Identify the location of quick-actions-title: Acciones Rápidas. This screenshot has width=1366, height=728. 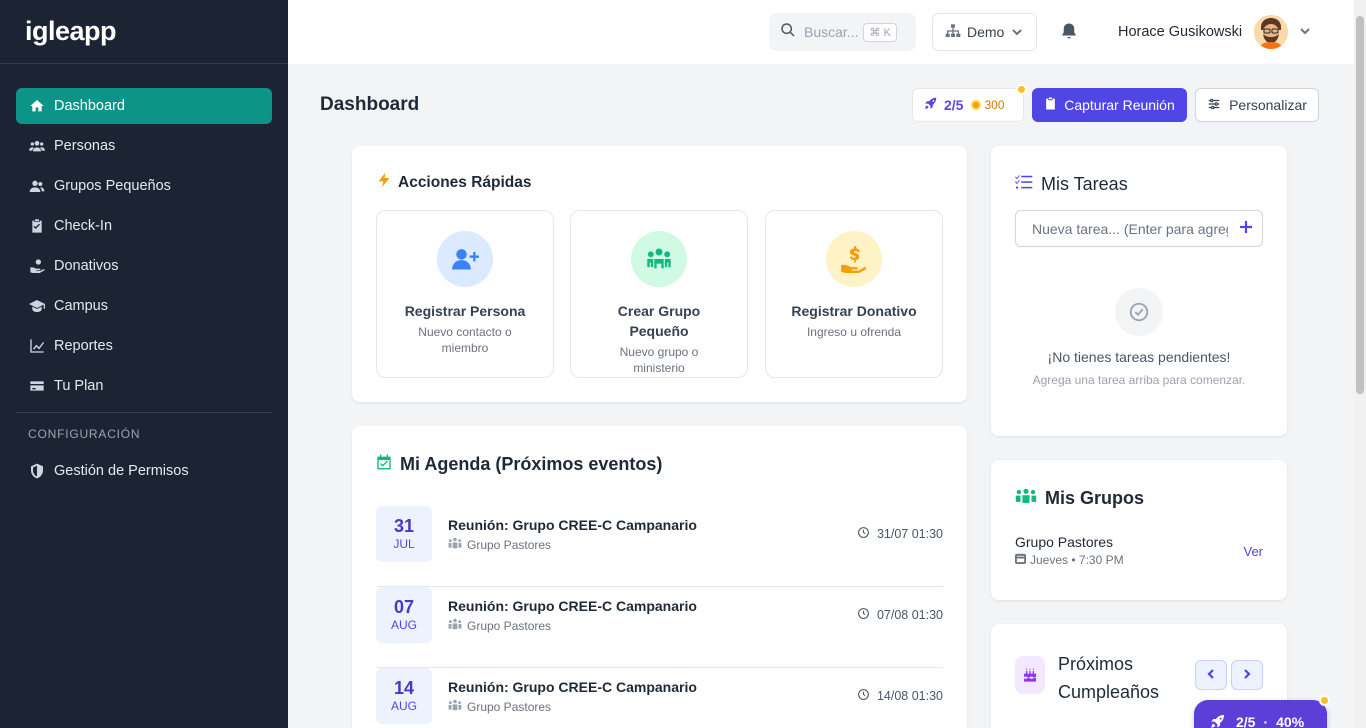
(454, 182).